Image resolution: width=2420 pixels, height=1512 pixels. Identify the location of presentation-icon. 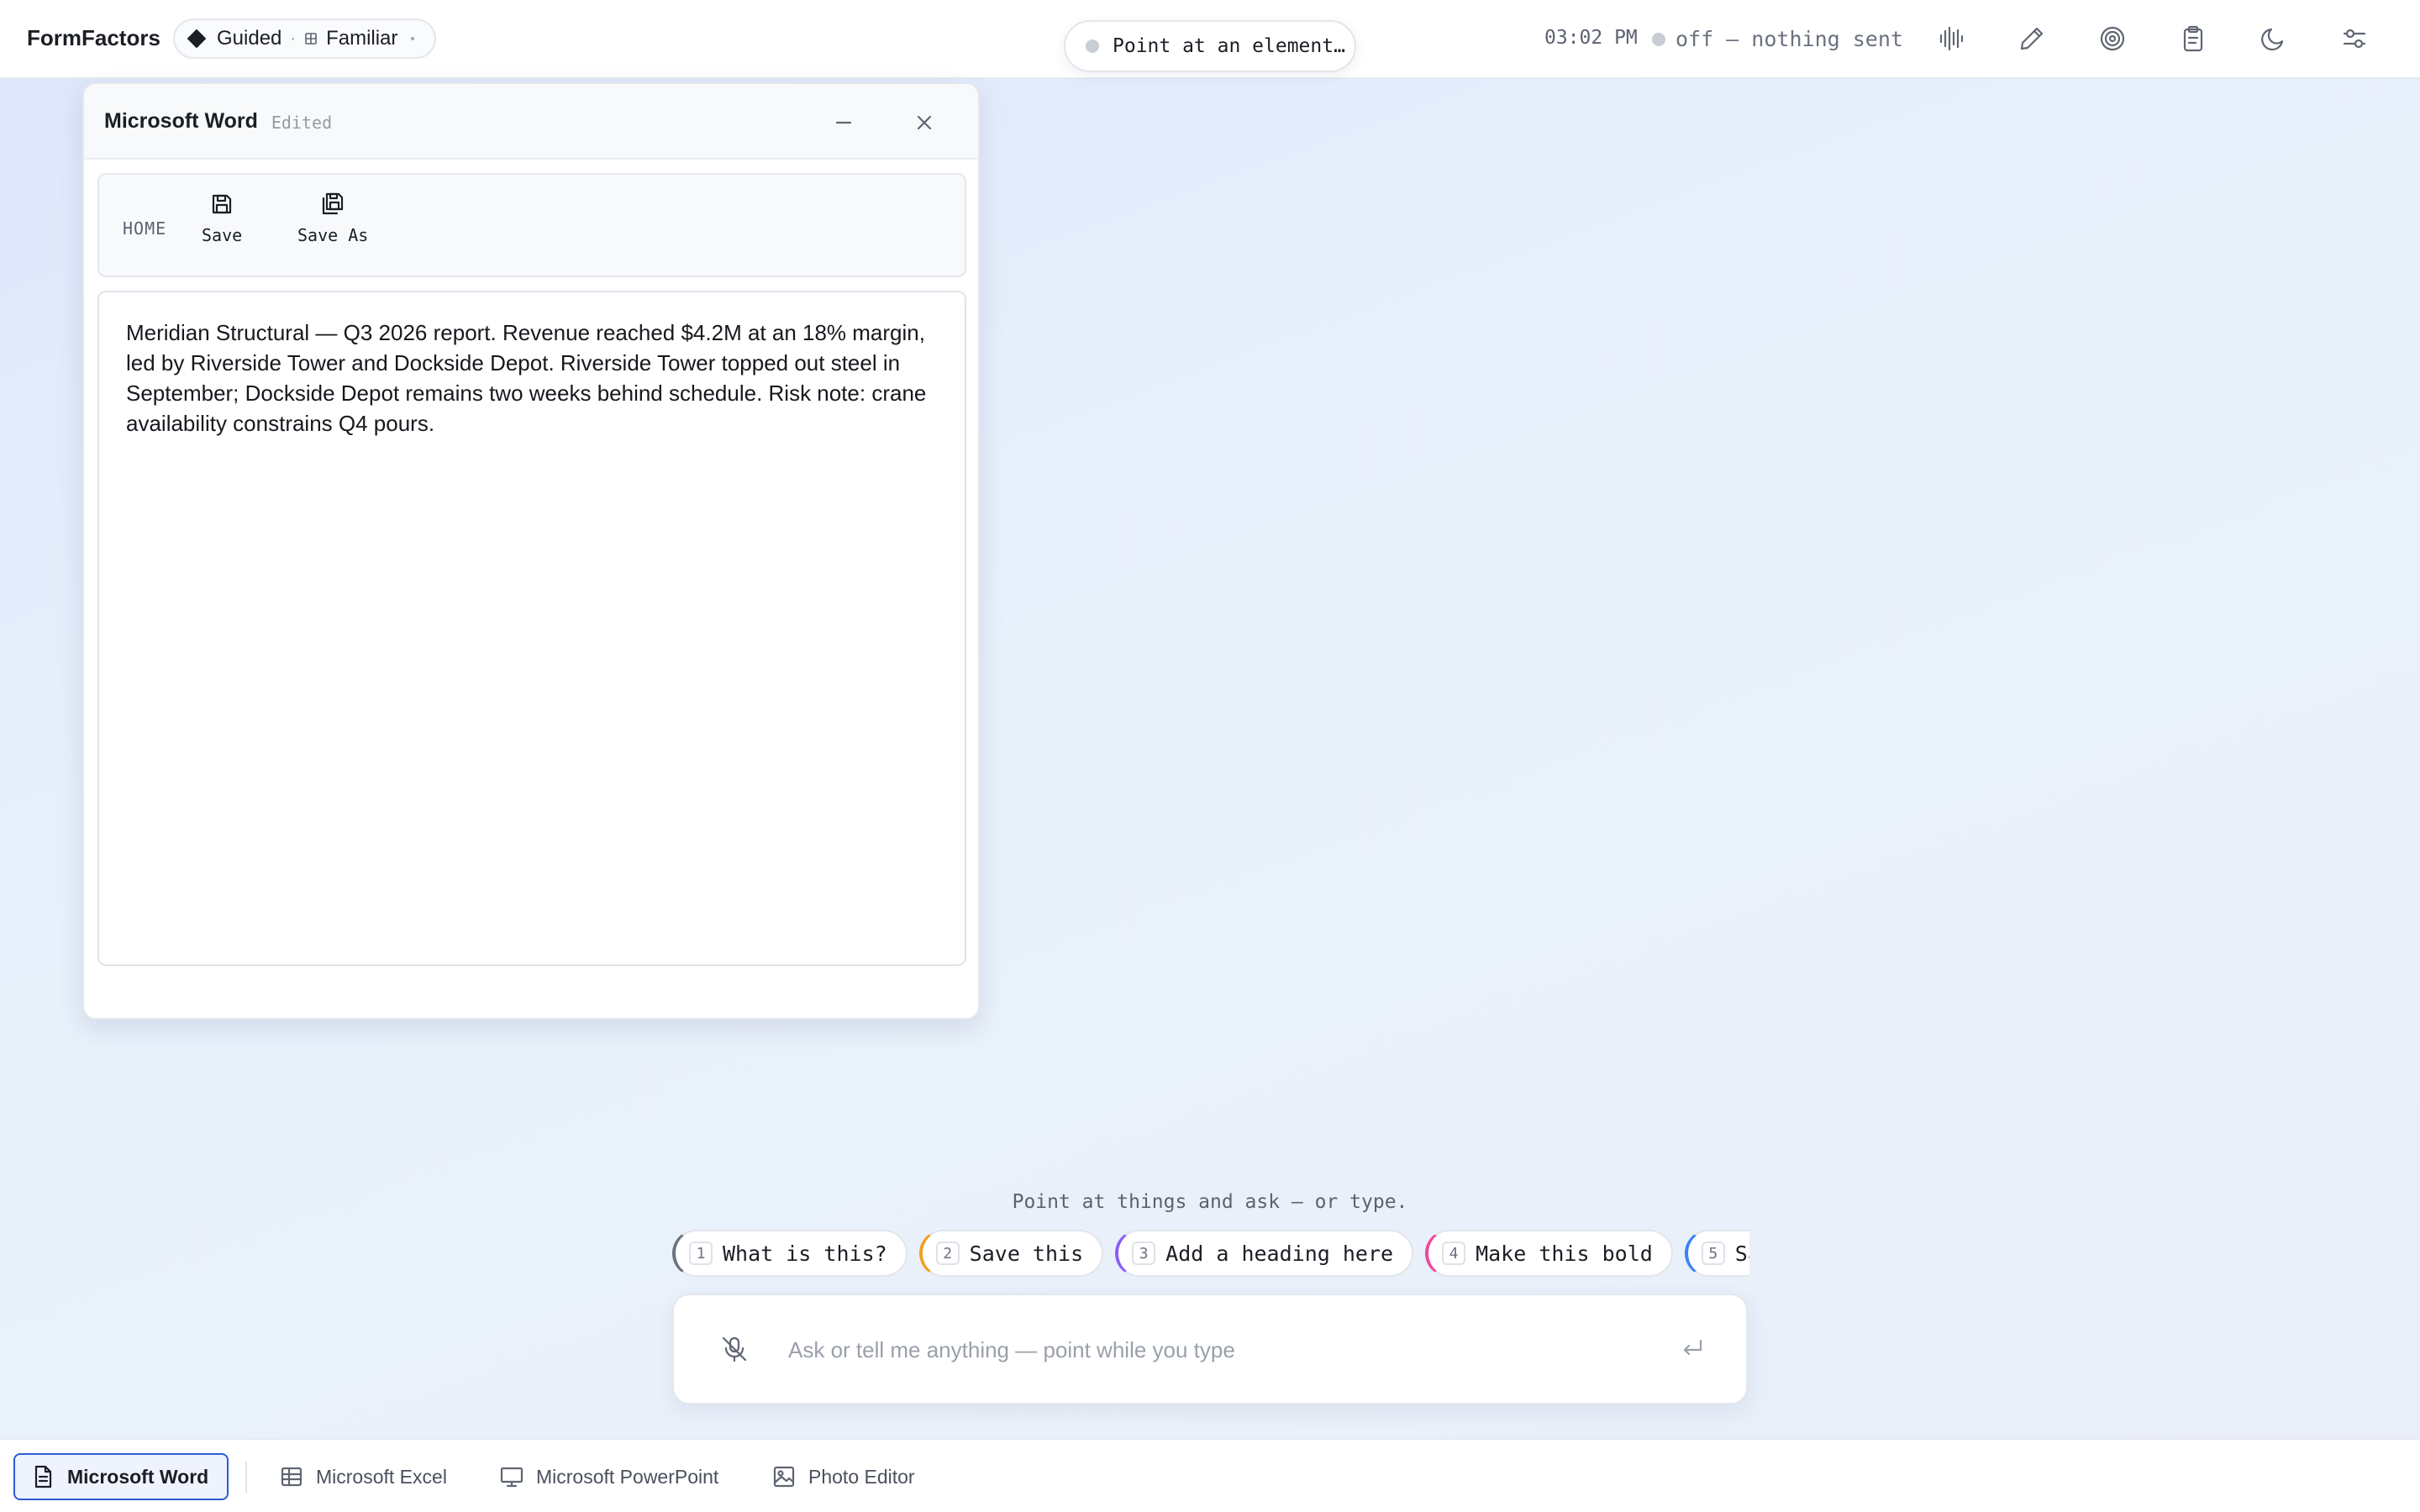
(511, 1477).